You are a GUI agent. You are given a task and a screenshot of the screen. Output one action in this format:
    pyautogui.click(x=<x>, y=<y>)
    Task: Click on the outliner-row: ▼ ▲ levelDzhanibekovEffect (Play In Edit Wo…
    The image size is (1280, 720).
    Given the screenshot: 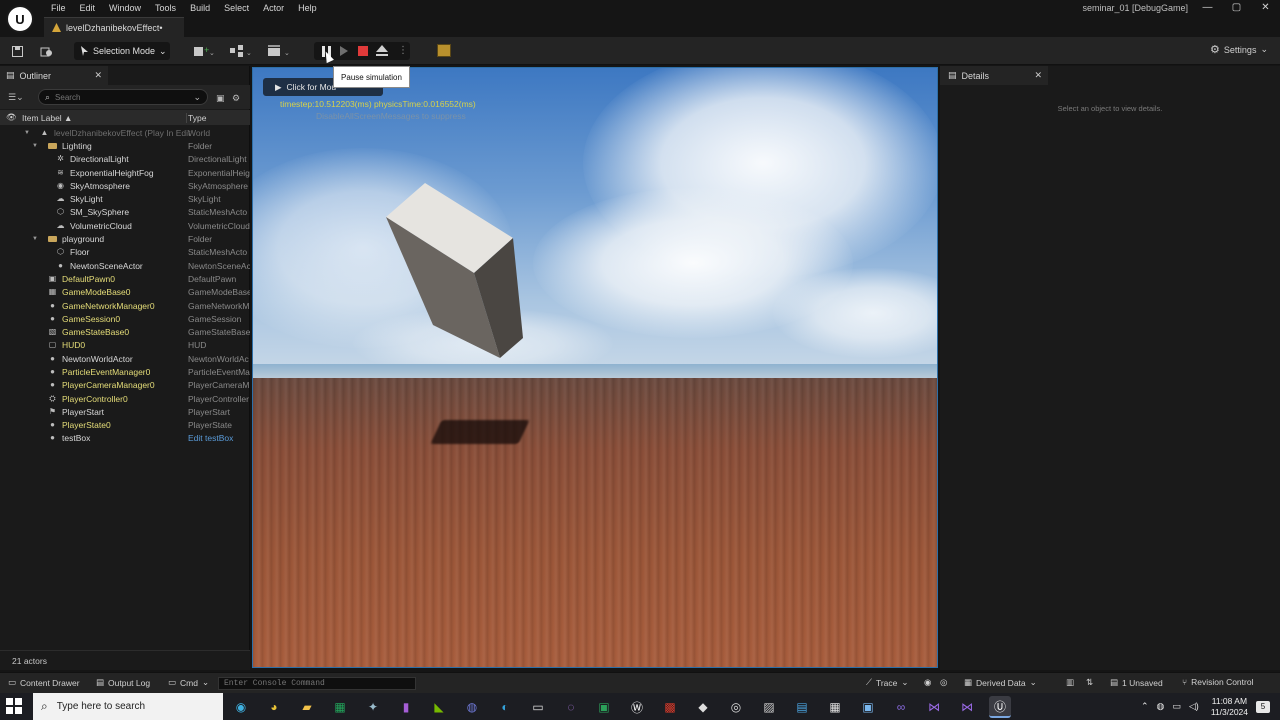 What is the action you would take?
    pyautogui.click(x=125, y=132)
    